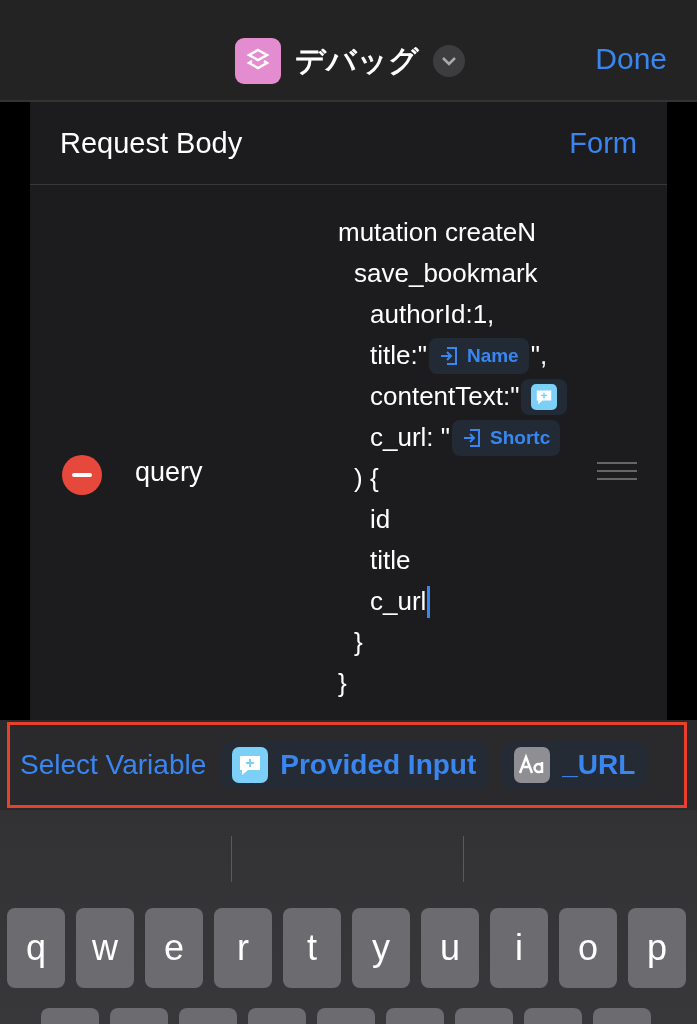 This screenshot has height=1024, width=697. I want to click on variable-chip: Provided Input, so click(354, 765).